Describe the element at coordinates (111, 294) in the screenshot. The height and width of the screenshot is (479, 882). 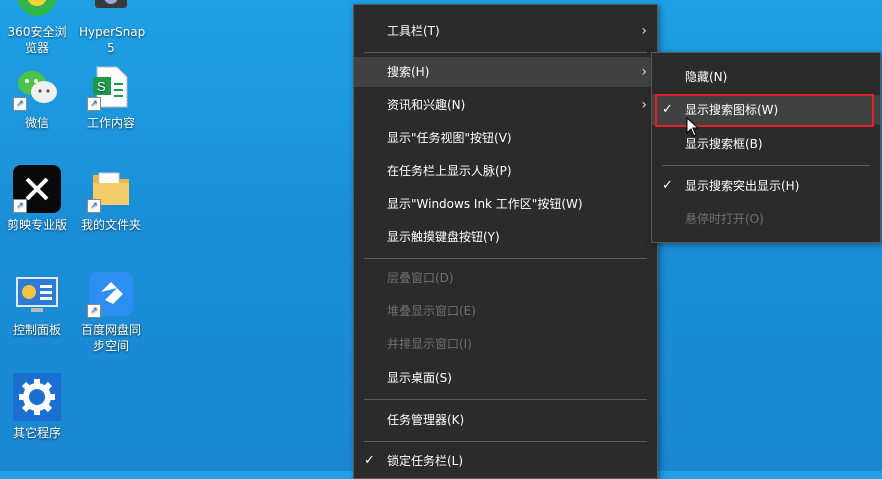
I see `baidu-netdisk-sync-icon: ↗` at that location.